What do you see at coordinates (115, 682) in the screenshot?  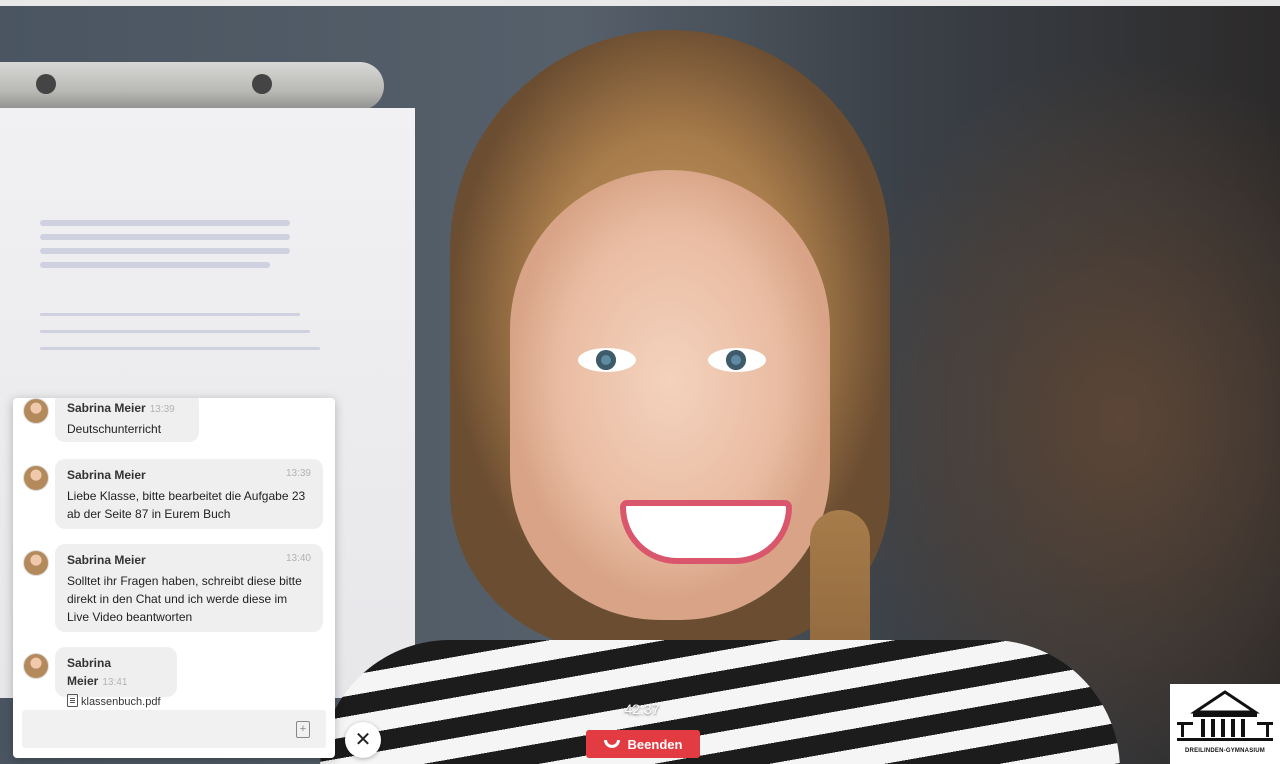 I see `message-time: 13:41` at bounding box center [115, 682].